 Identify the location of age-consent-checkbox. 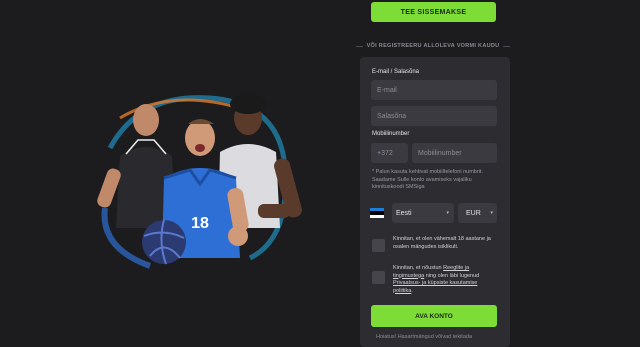
(378, 245).